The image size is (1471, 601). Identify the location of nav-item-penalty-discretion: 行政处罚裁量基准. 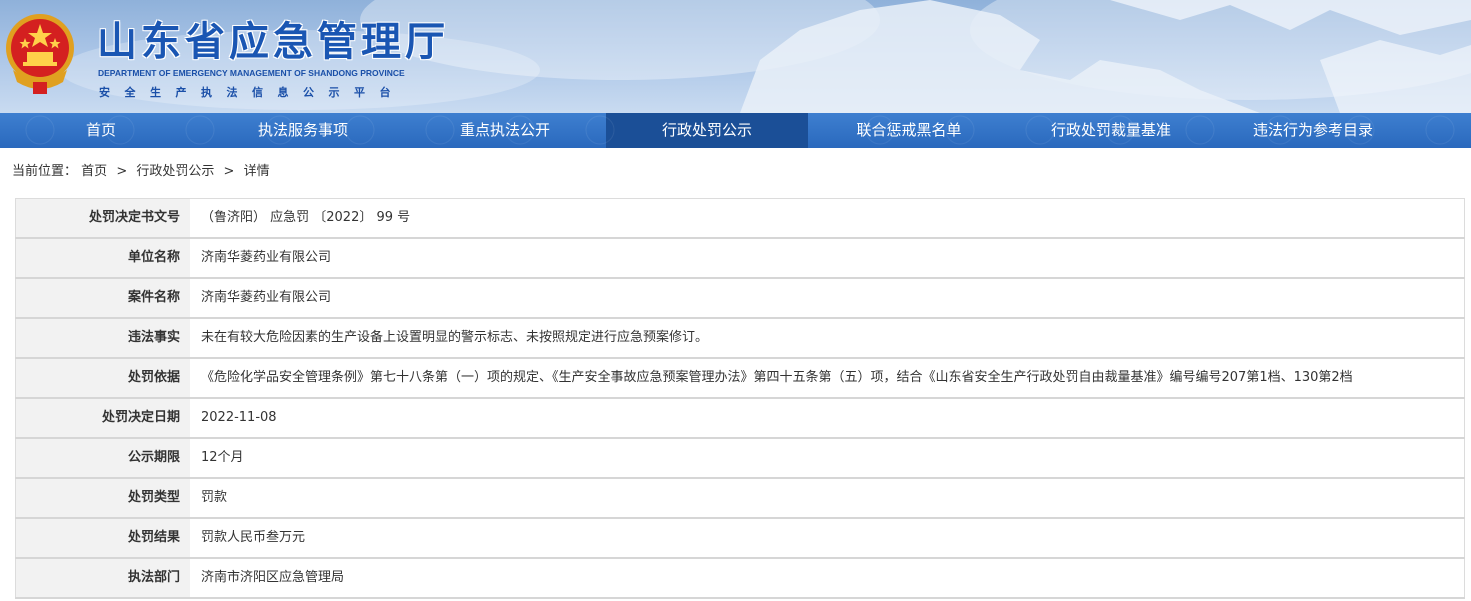
(1111, 130).